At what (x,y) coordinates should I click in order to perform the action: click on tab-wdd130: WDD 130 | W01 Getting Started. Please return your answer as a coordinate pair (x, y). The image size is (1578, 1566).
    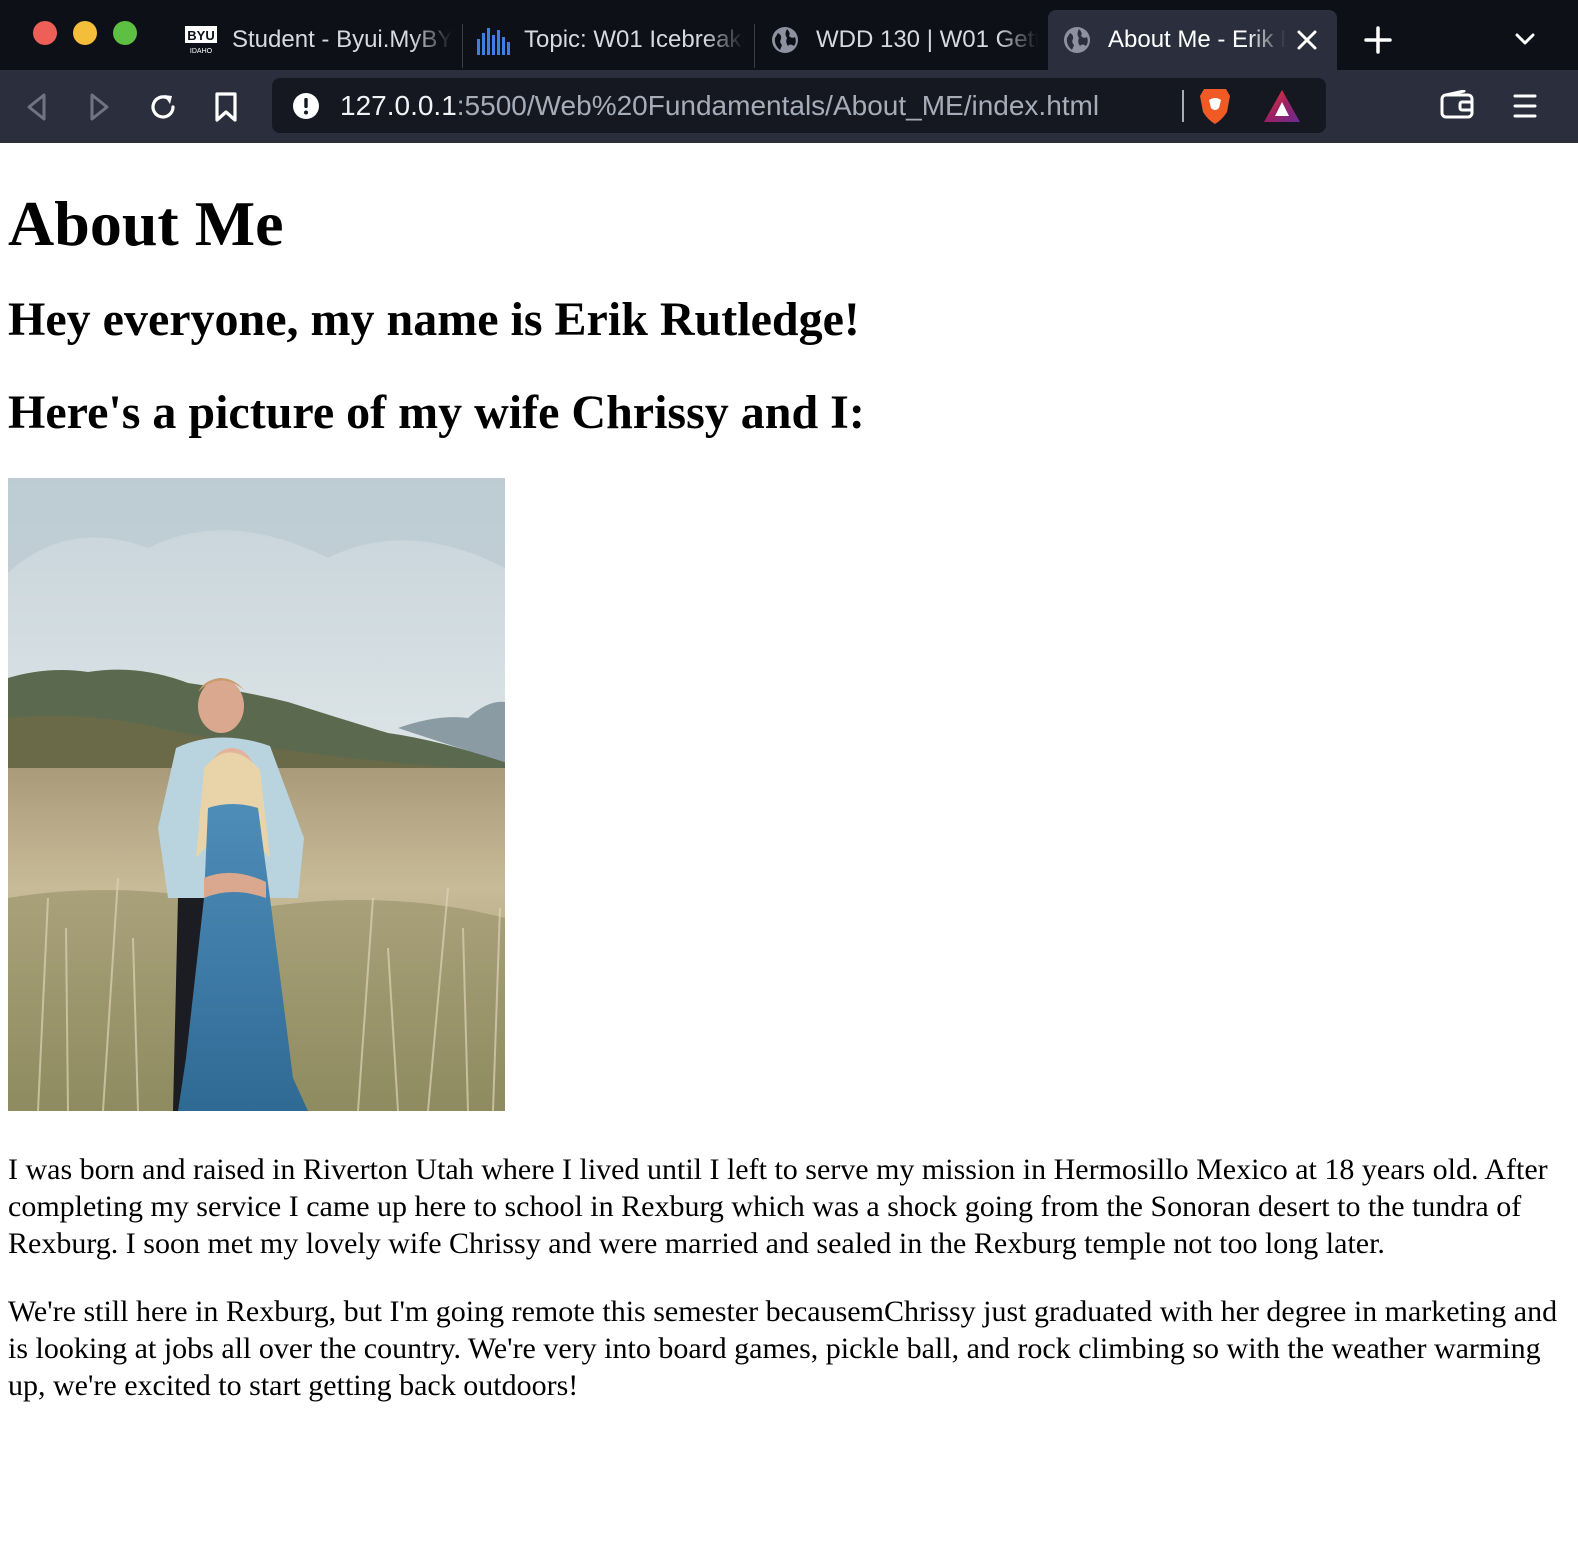
    Looking at the image, I should click on (904, 40).